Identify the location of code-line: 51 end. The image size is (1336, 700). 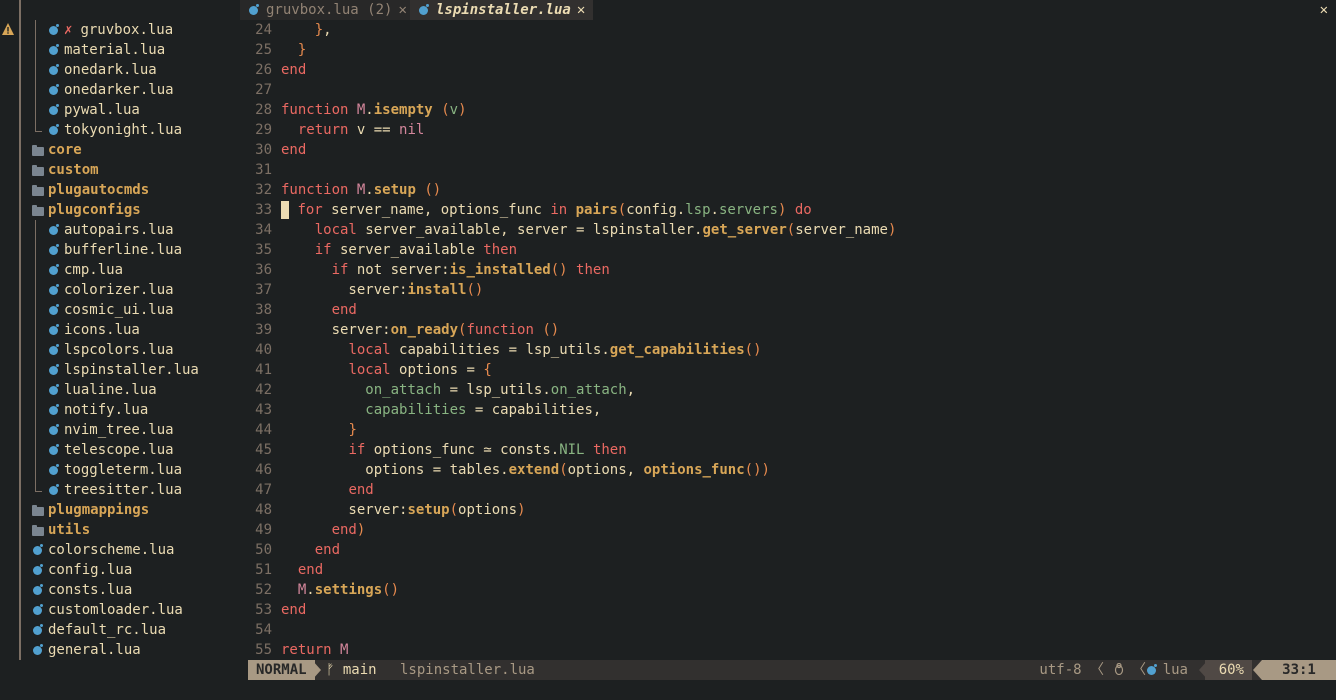
(788, 570).